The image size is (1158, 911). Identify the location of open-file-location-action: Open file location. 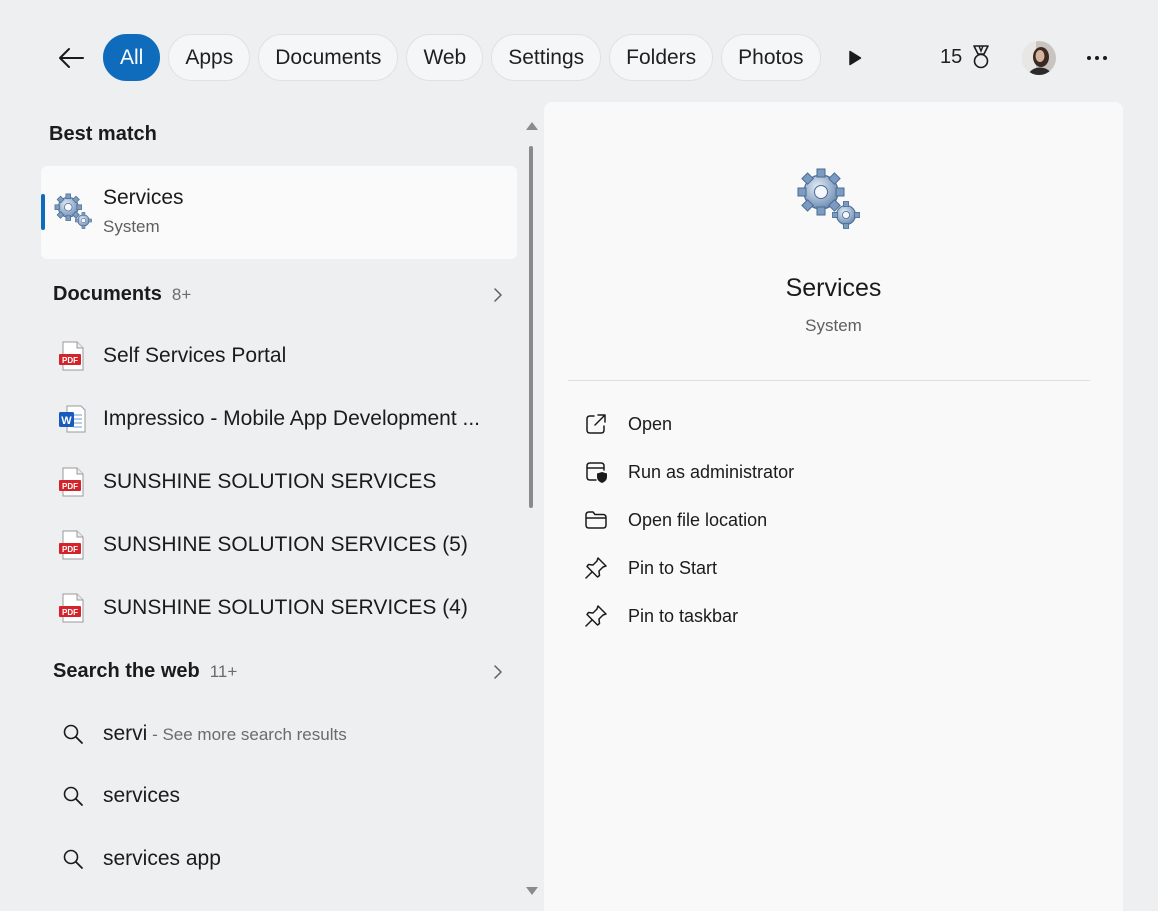
(822, 520).